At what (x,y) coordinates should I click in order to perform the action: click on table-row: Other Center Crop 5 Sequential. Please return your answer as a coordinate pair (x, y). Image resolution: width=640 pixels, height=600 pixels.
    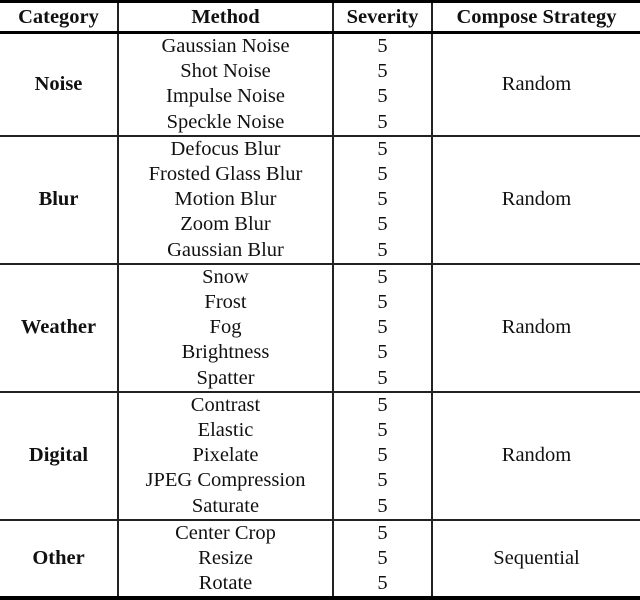
    Looking at the image, I should click on (320, 559).